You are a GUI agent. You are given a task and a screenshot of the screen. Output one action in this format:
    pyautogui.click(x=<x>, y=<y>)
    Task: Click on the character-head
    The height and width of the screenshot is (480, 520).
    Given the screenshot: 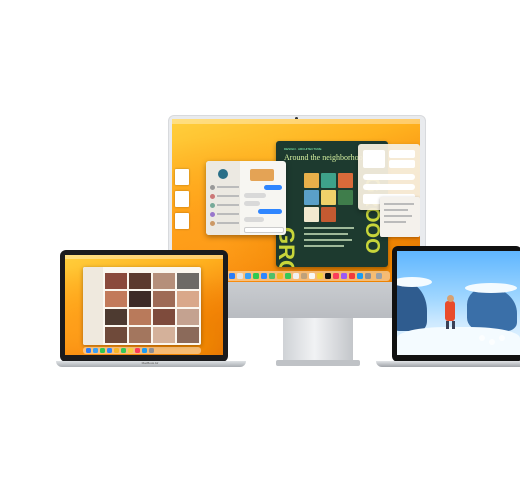 What is the action you would take?
    pyautogui.click(x=450, y=298)
    